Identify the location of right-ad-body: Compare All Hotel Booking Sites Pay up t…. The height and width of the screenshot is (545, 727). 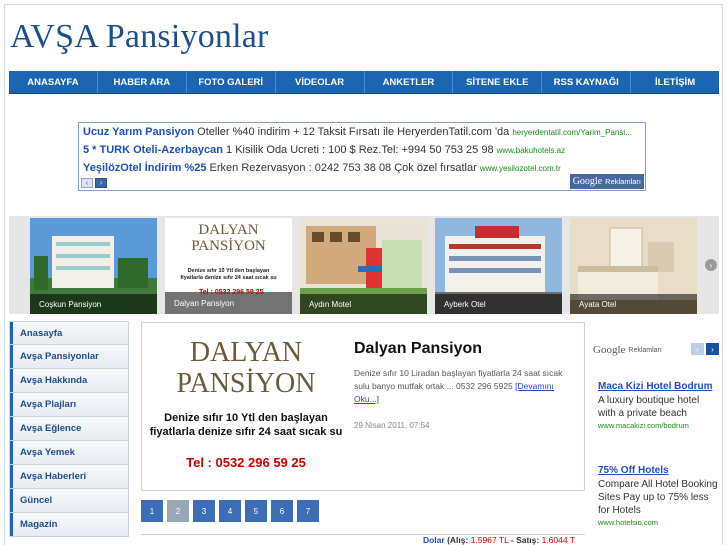
(658, 497).